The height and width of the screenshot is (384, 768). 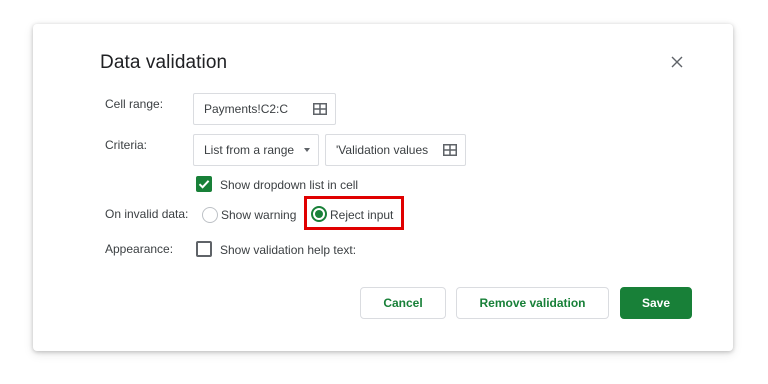 I want to click on criteria-range-input: 'Validation values, so click(x=395, y=150).